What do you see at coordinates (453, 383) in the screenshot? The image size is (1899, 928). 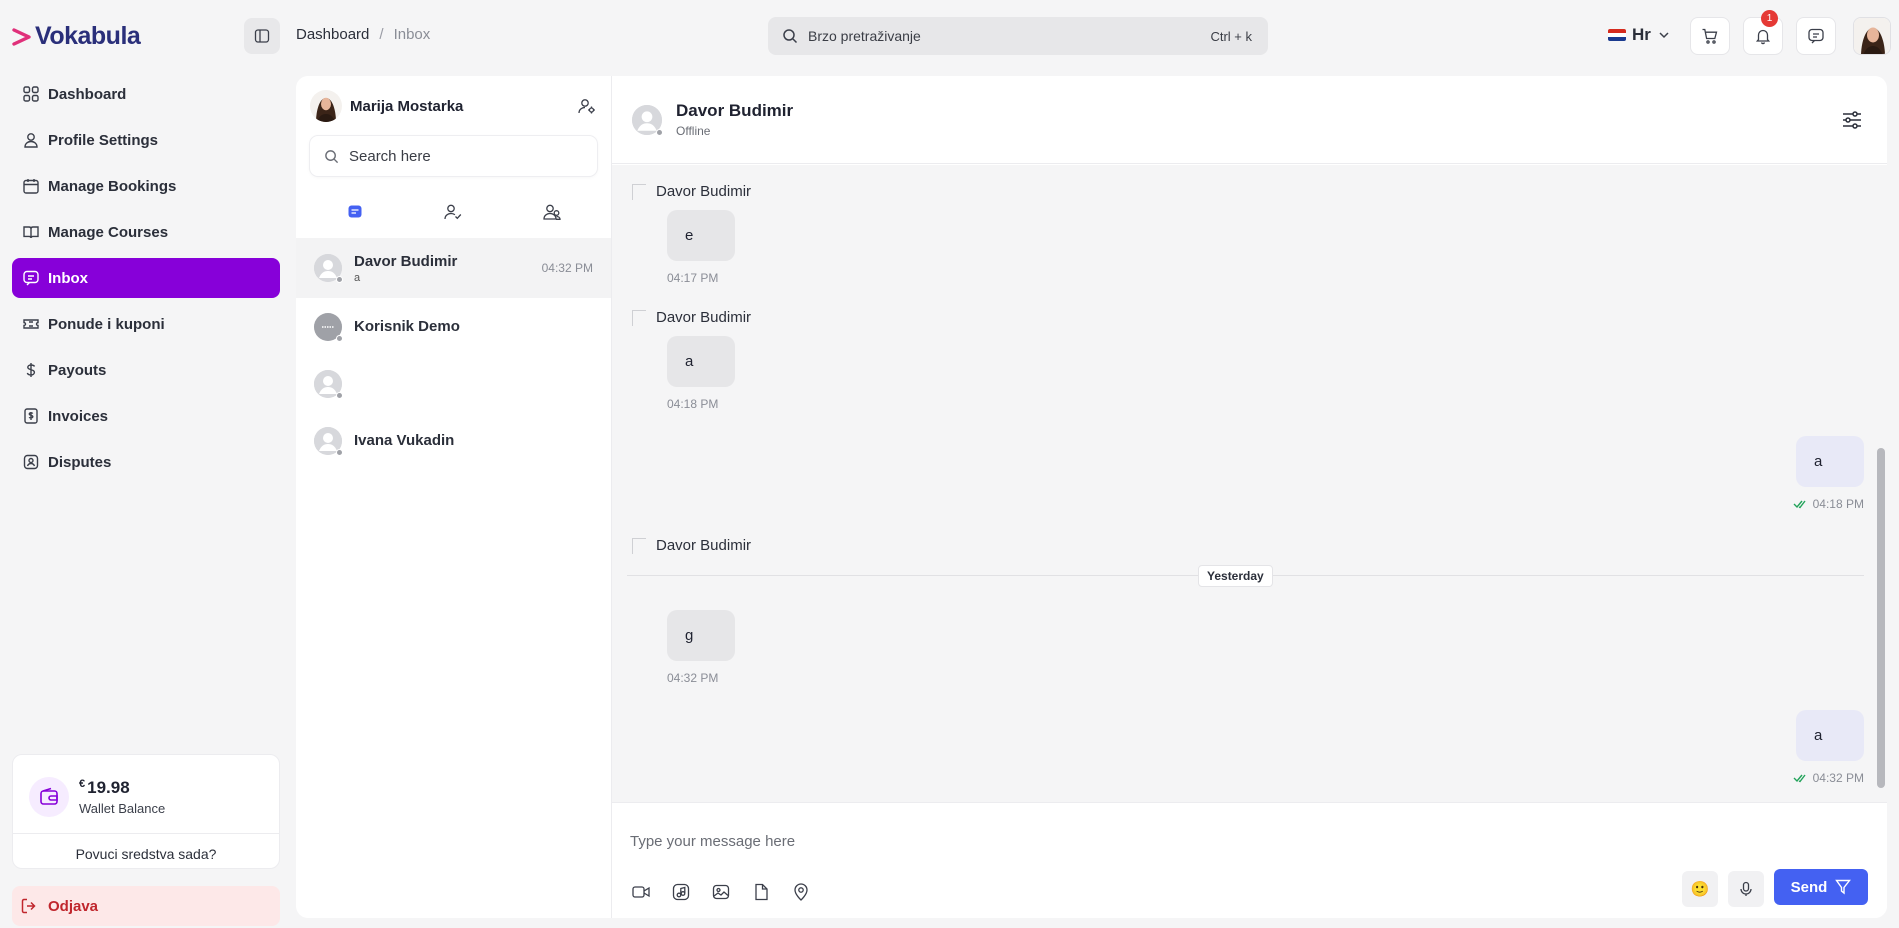 I see `conversation-item` at bounding box center [453, 383].